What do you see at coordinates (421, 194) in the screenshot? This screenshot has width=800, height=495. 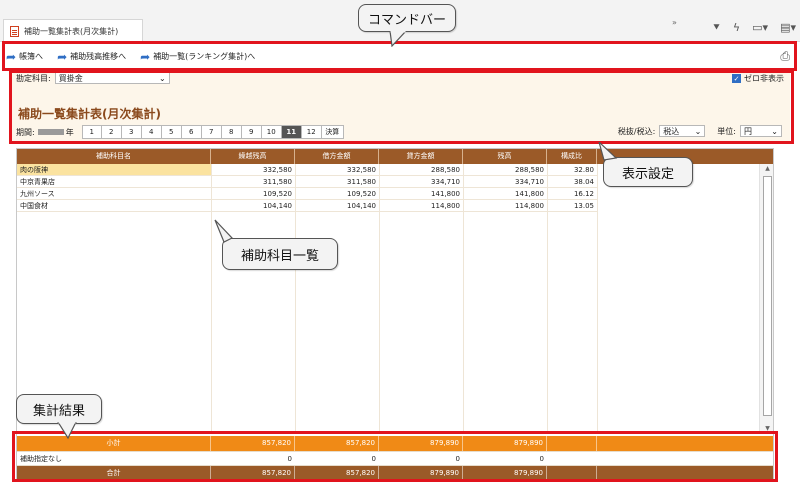 I see `row-credit: 141,800` at bounding box center [421, 194].